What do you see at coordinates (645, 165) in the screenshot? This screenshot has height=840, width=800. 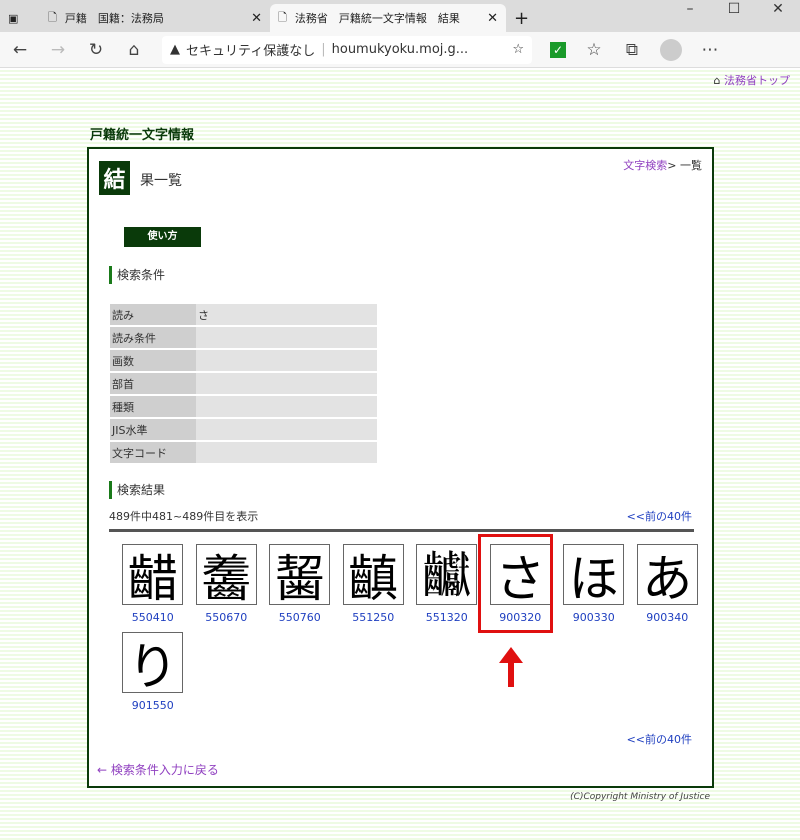 I see `breadcrumb-link: 文字検索` at bounding box center [645, 165].